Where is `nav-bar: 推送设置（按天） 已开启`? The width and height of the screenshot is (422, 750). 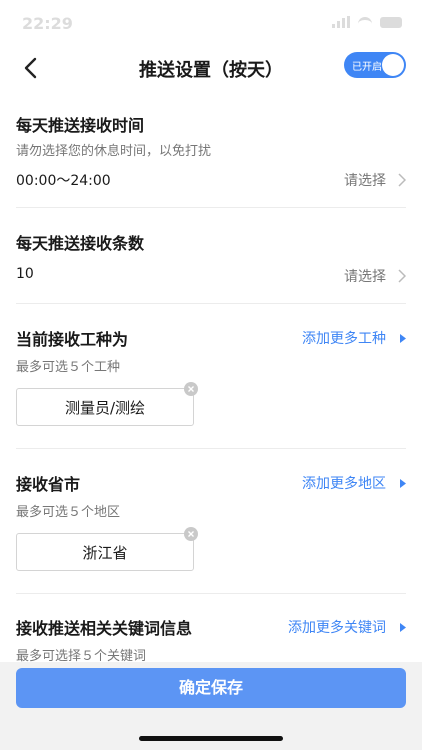 nav-bar: 推送设置（按天） 已开启 is located at coordinates (211, 68).